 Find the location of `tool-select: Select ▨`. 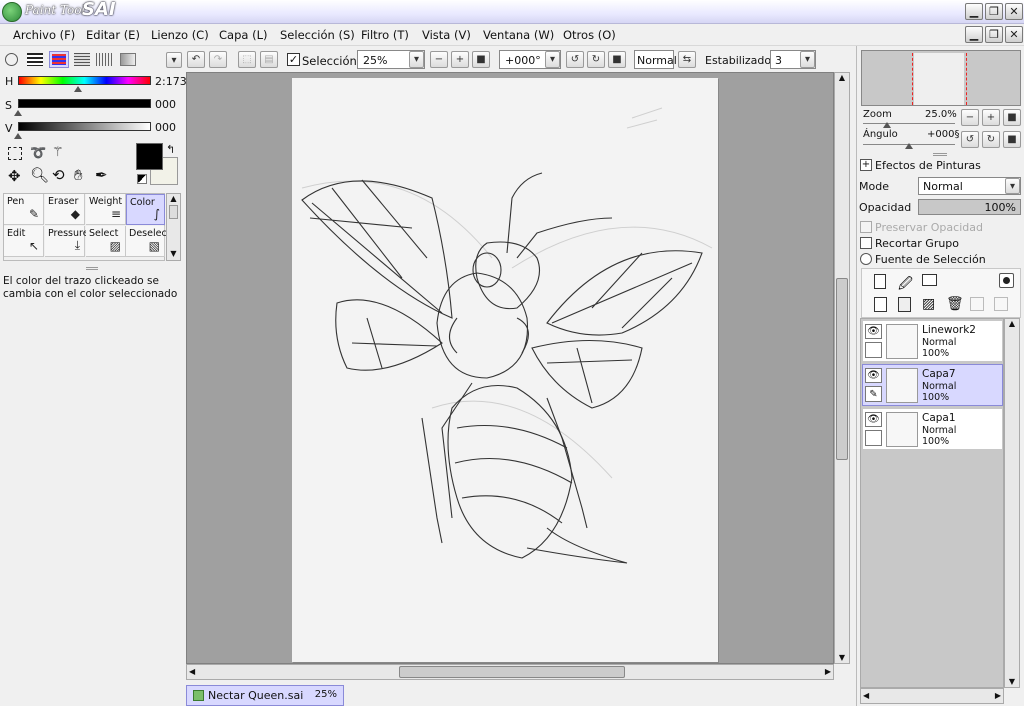

tool-select: Select ▨ is located at coordinates (106, 241).